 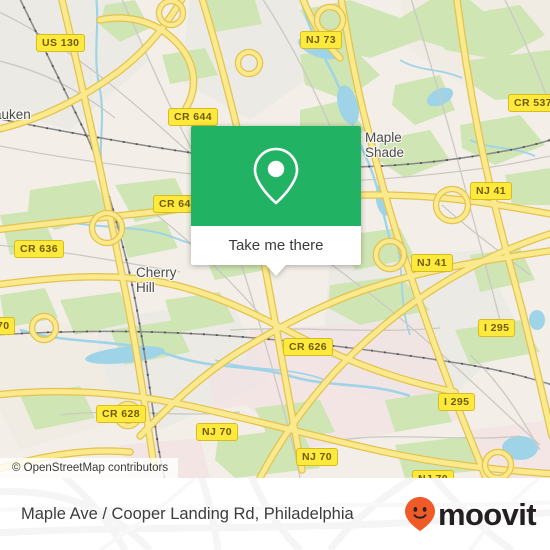 I want to click on moovit-smiley-pin-icon, so click(x=419, y=514).